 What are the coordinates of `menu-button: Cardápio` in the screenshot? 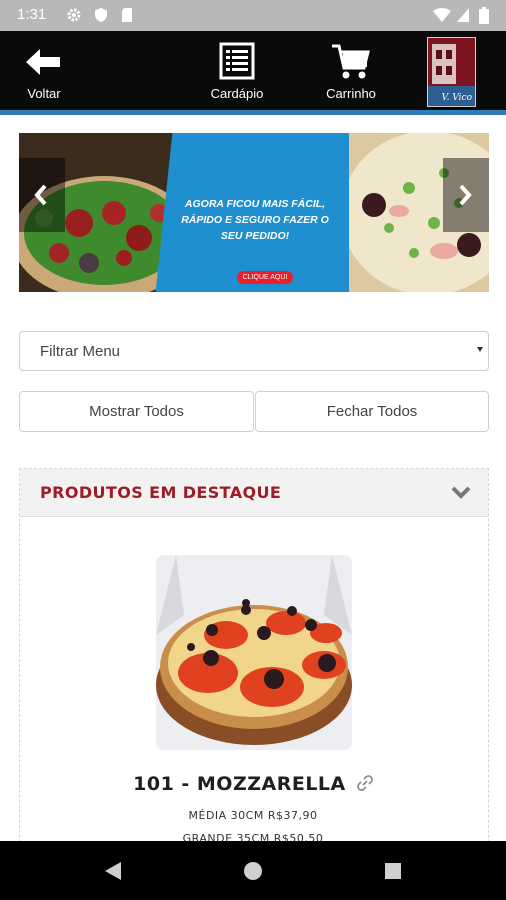 It's located at (237, 70).